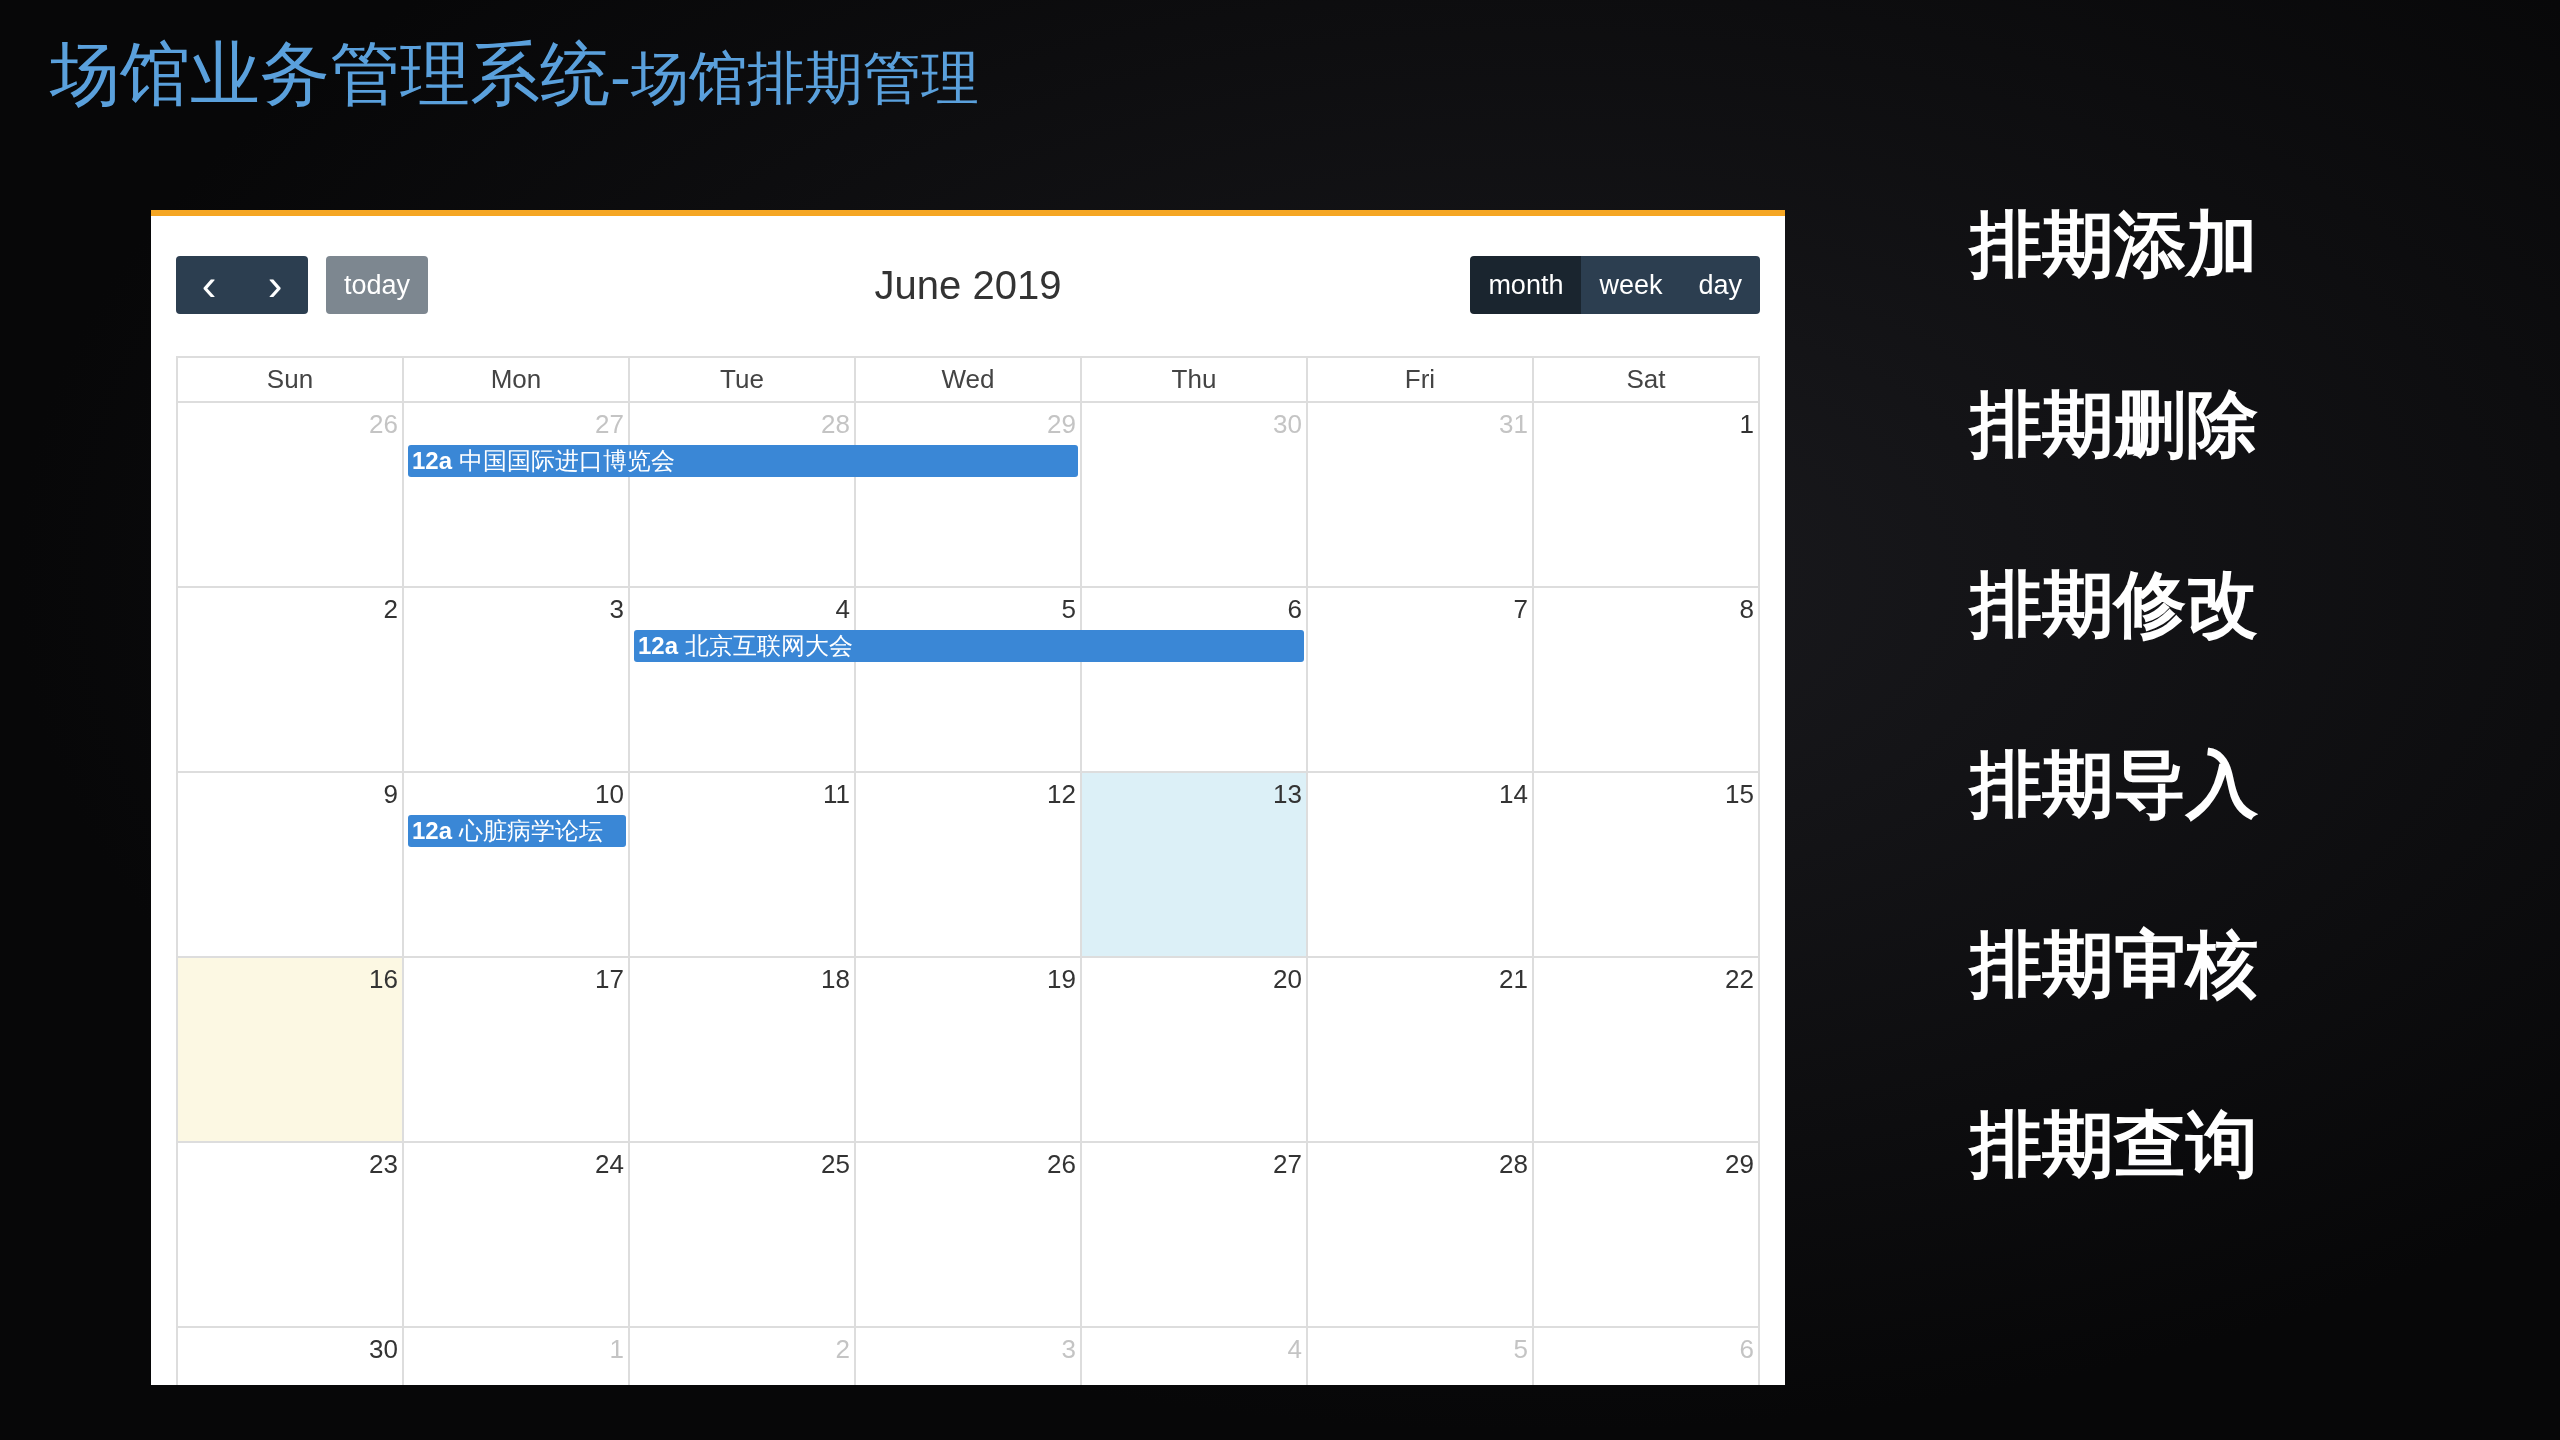 The height and width of the screenshot is (1440, 2560). Describe the element at coordinates (517, 831) in the screenshot. I see `event-bar: 12a 心脏病学论坛` at that location.